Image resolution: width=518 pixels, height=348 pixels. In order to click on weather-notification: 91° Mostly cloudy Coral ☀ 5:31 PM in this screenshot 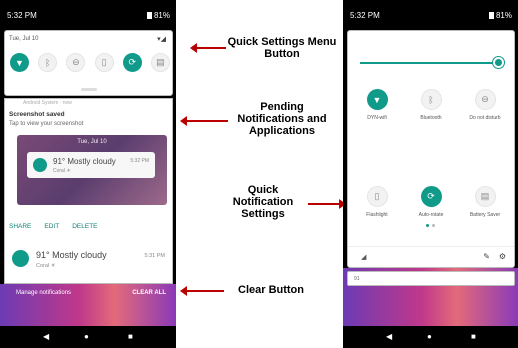, I will do `click(89, 260)`.